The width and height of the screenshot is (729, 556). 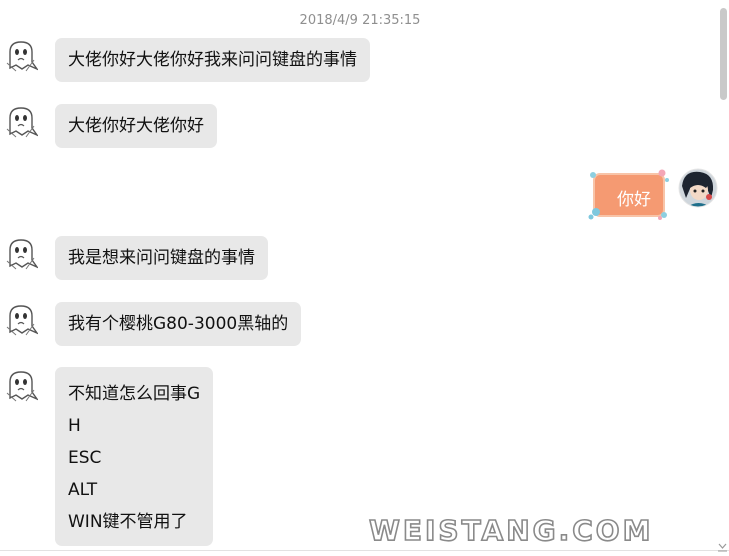 I want to click on message-bubble: 大佬你好大佬你好, so click(x=136, y=126).